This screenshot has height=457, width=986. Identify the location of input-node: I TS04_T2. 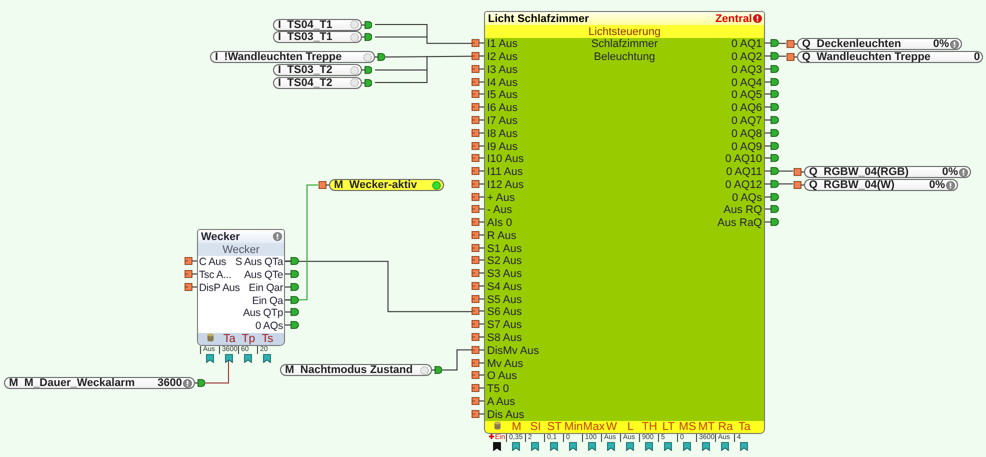
(317, 82).